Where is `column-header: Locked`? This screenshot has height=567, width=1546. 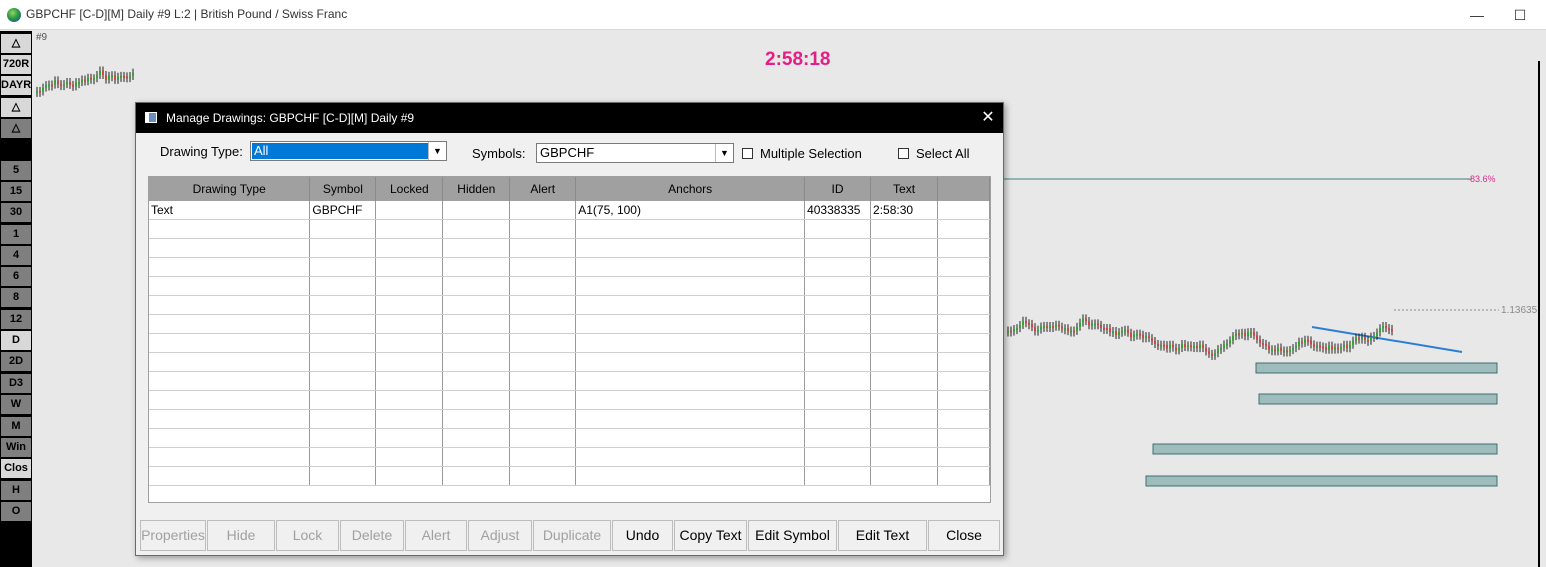 column-header: Locked is located at coordinates (409, 189).